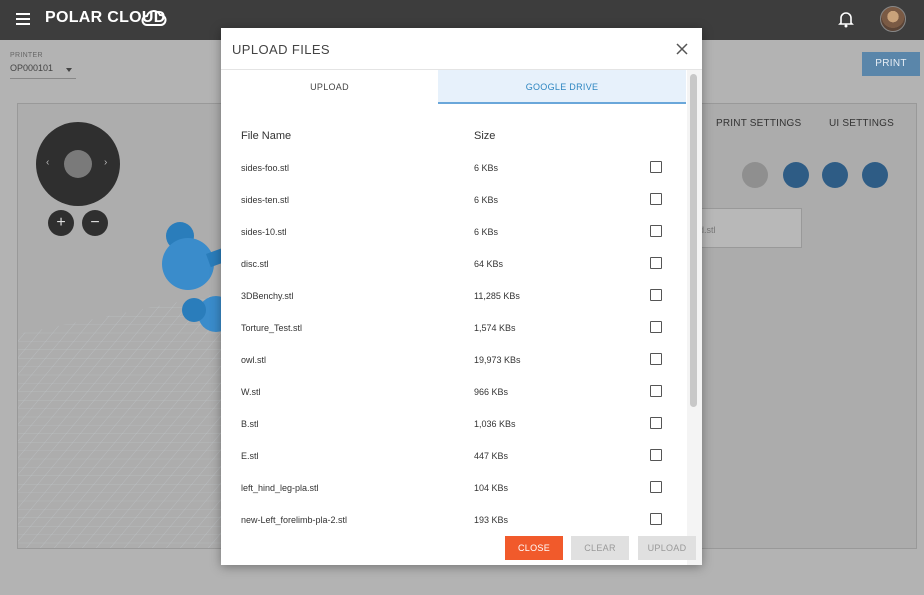  Describe the element at coordinates (264, 232) in the screenshot. I see `file-name: sides-10.stl` at that location.